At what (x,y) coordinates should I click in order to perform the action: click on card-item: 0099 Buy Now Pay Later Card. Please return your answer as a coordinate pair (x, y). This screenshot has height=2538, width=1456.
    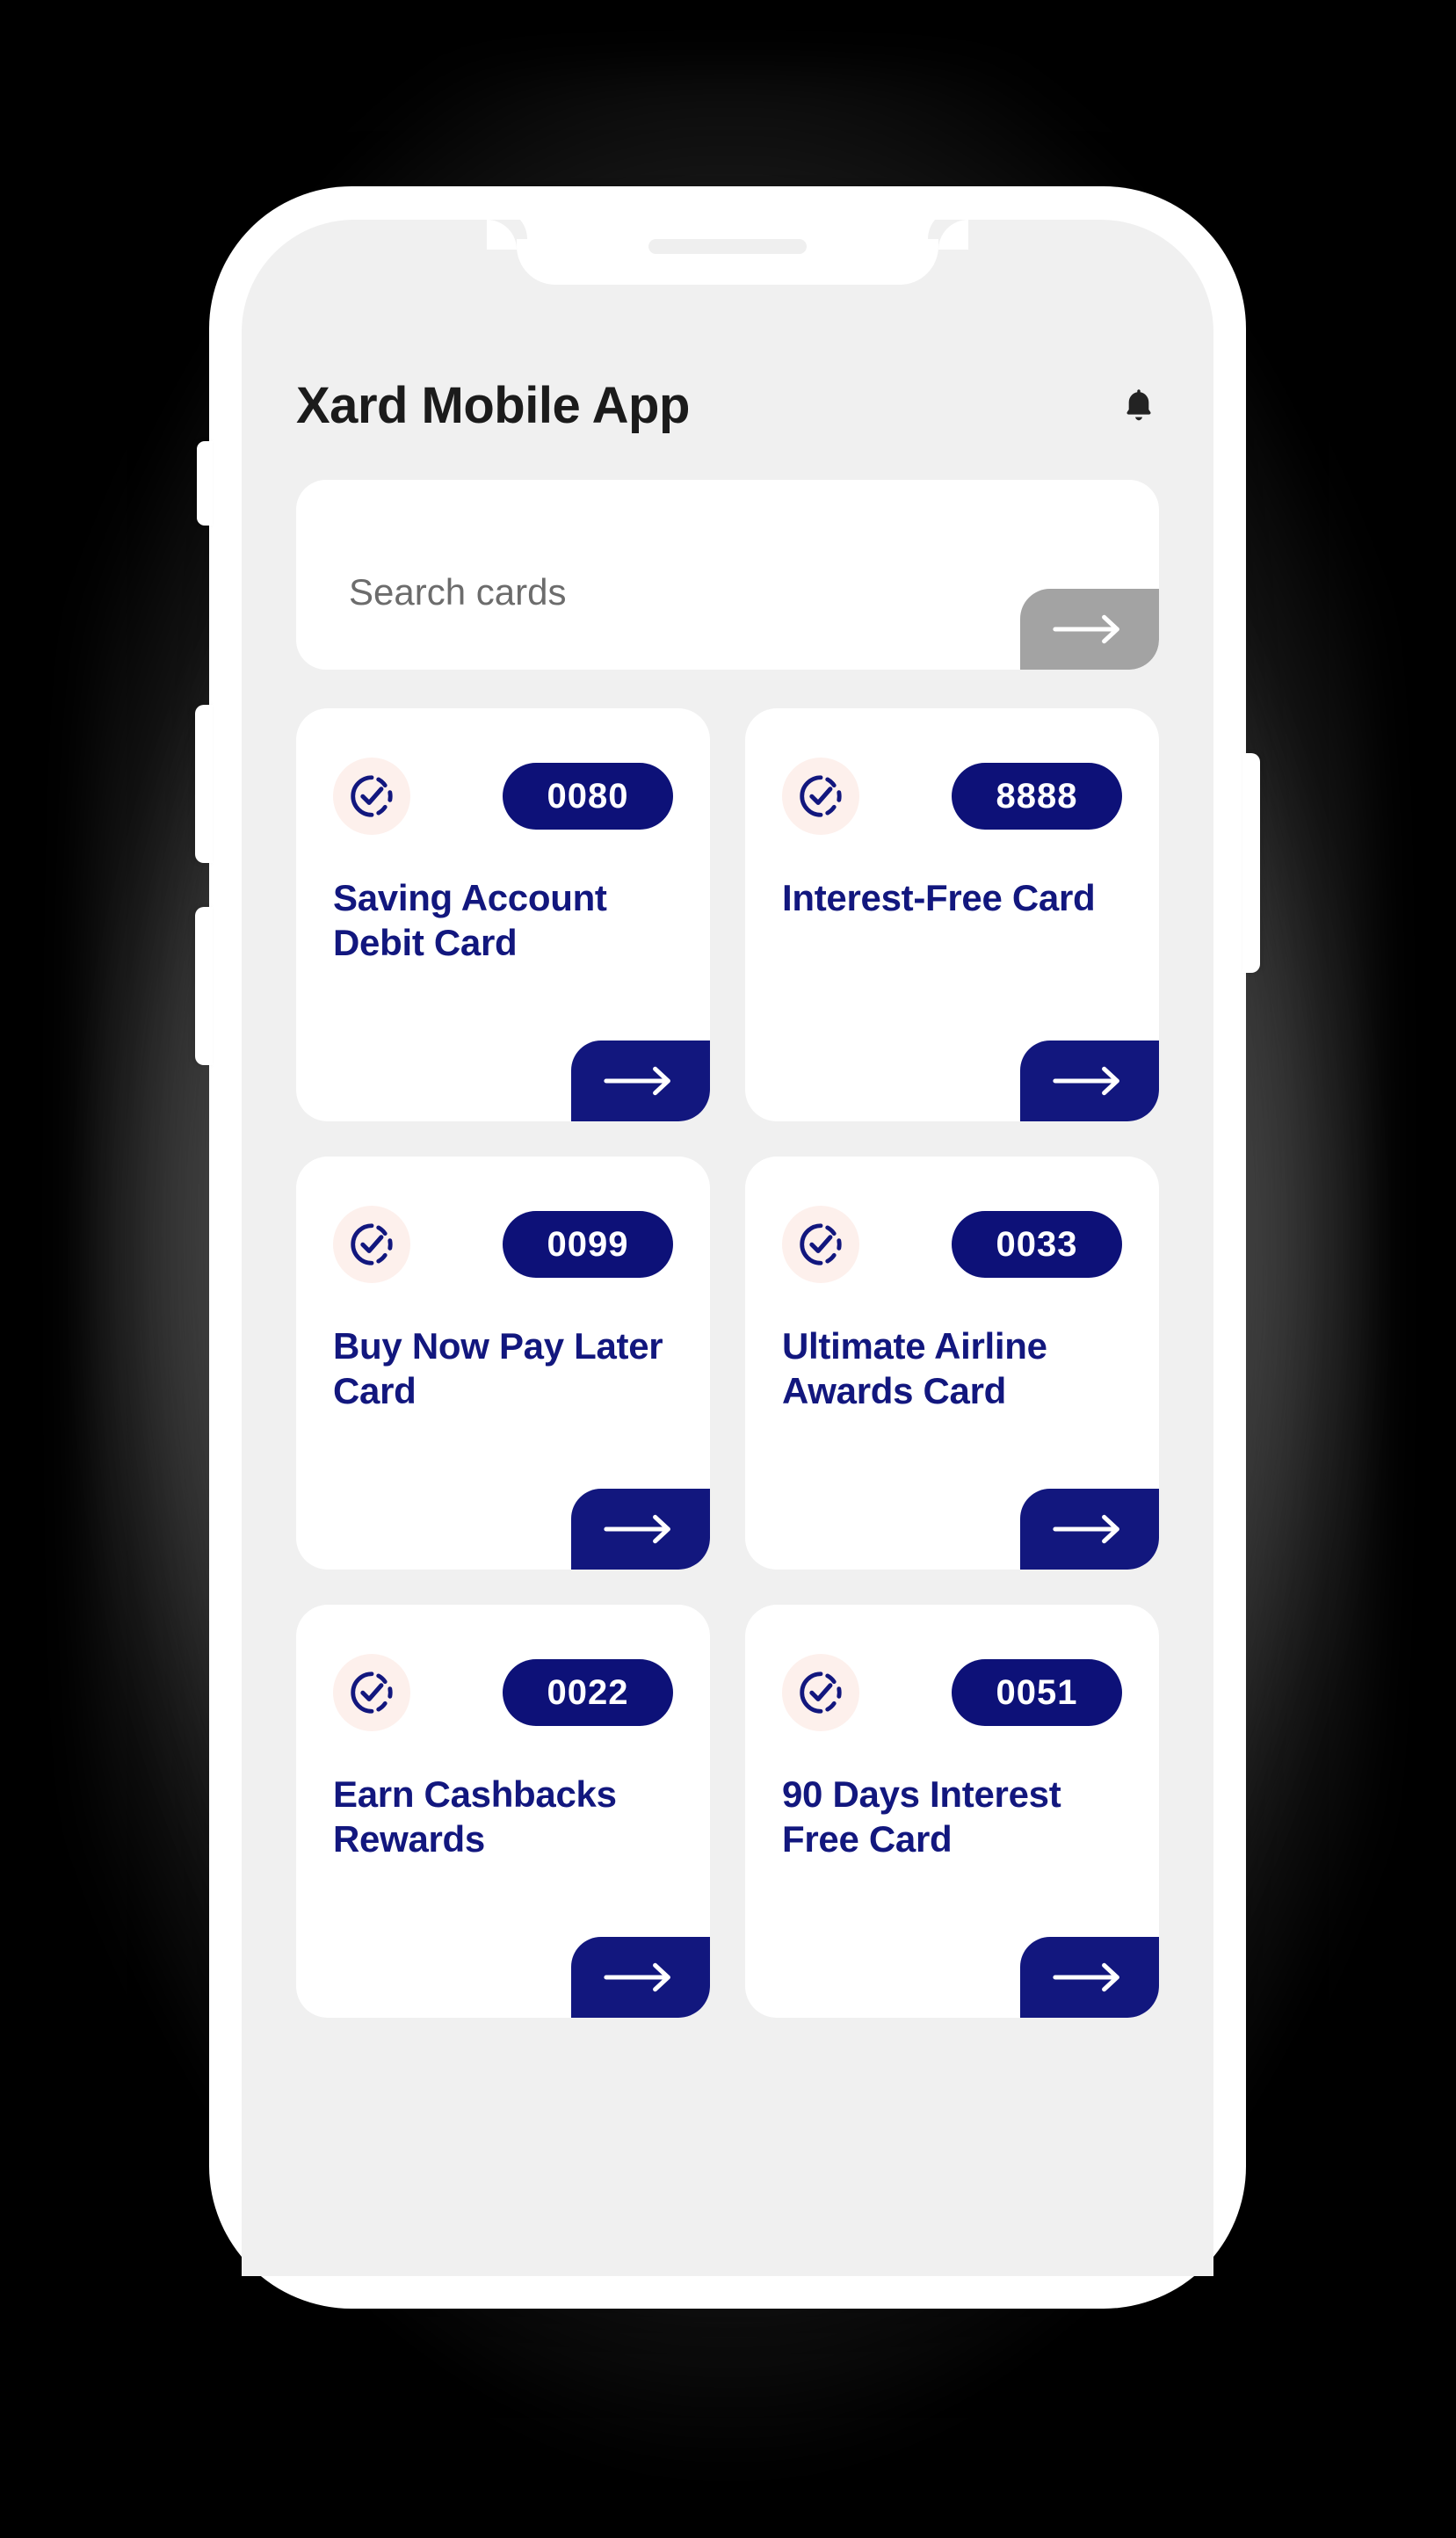
    Looking at the image, I should click on (503, 1363).